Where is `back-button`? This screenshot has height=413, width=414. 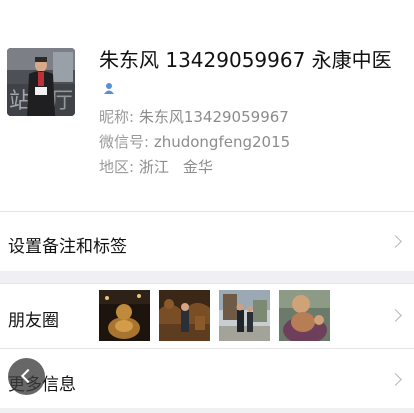 back-button is located at coordinates (26, 376).